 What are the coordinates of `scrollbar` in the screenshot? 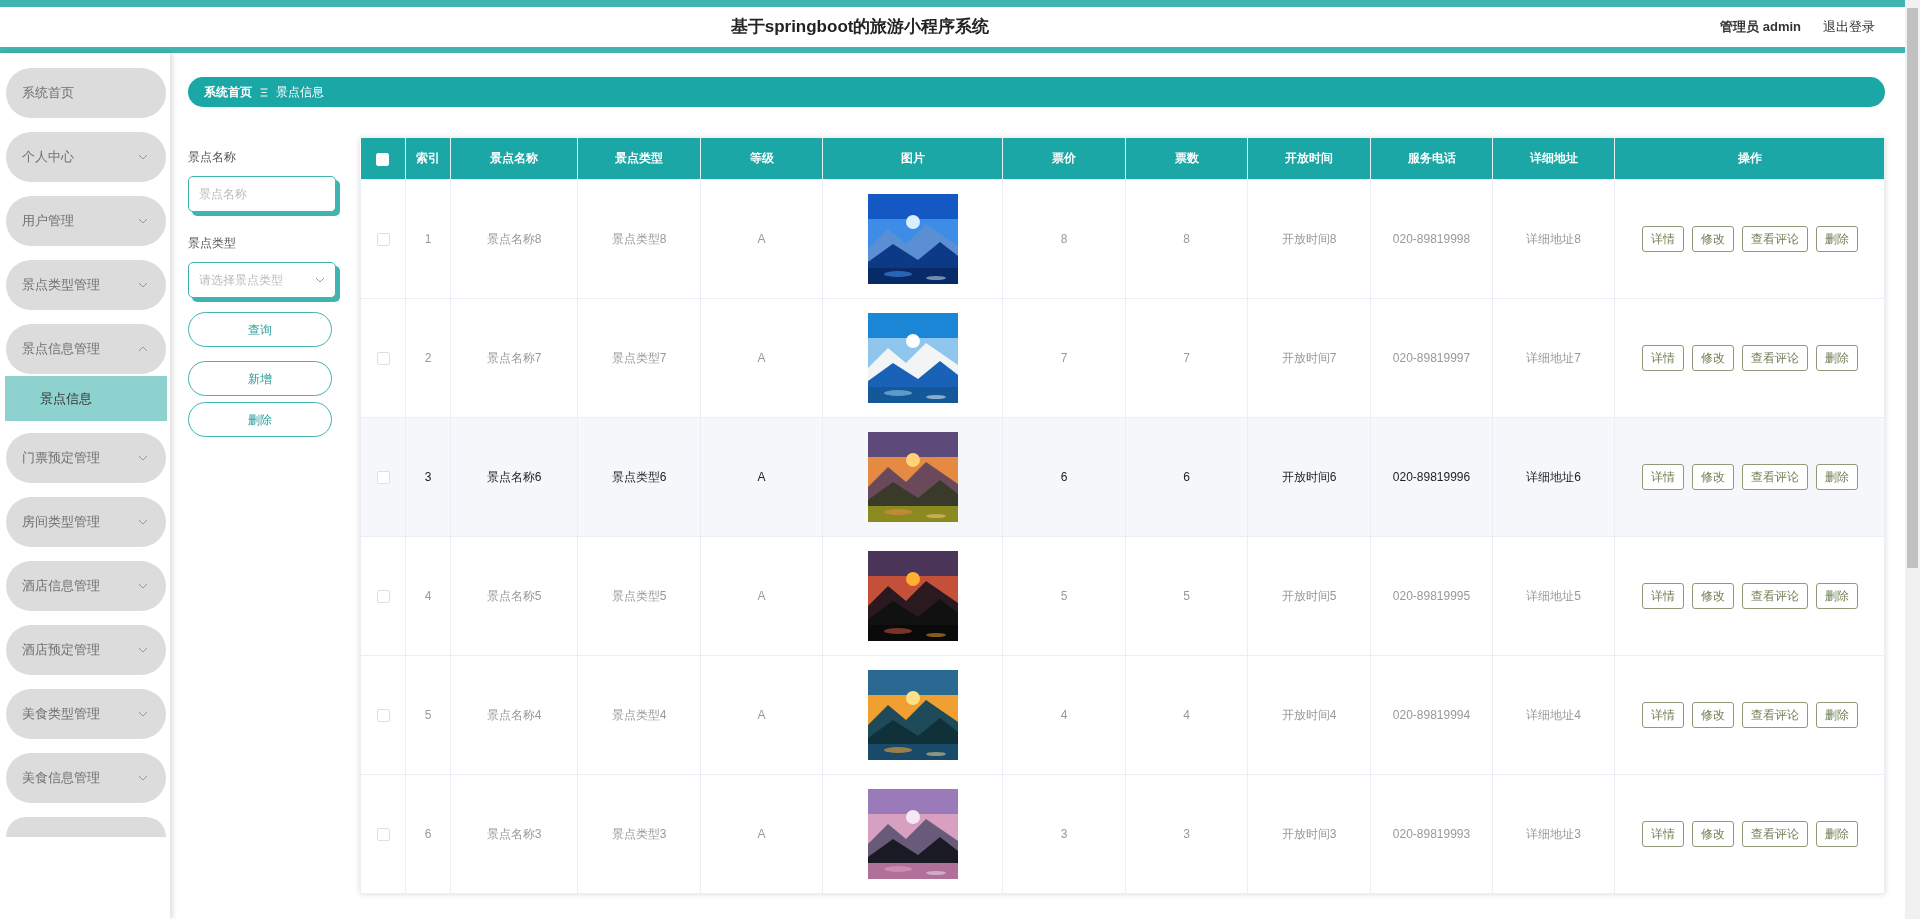 It's located at (1912, 459).